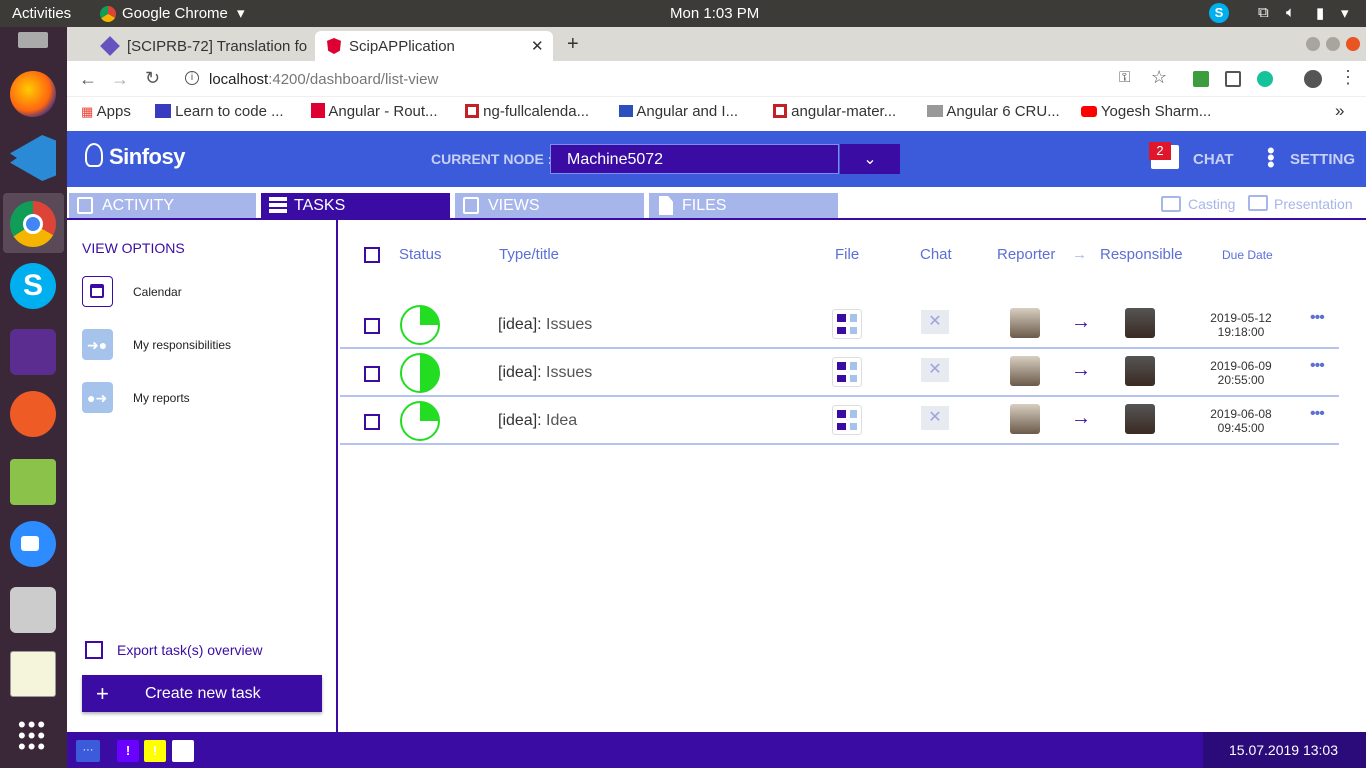 The width and height of the screenshot is (1366, 768). What do you see at coordinates (97, 344) in the screenshot?
I see `my-responsibilities-option: ➜●` at bounding box center [97, 344].